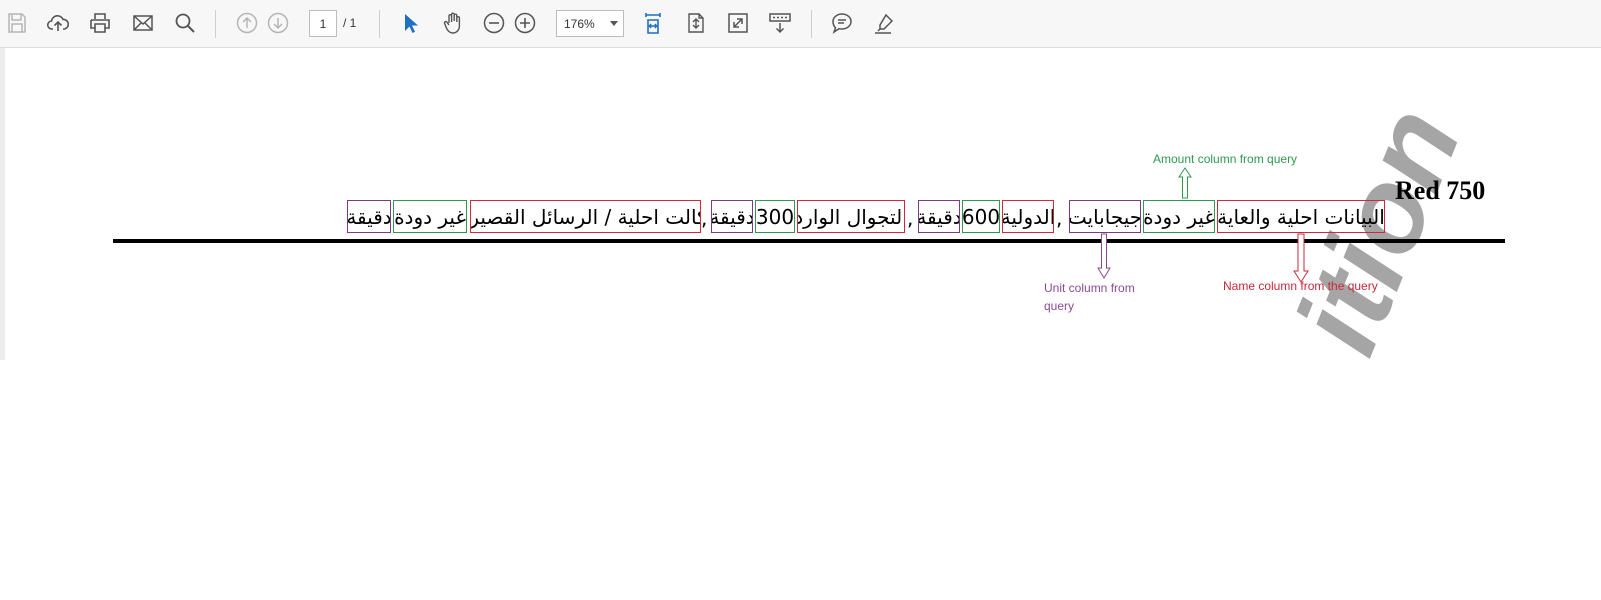 Image resolution: width=1601 pixels, height=600 pixels. I want to click on print-button, so click(100, 23).